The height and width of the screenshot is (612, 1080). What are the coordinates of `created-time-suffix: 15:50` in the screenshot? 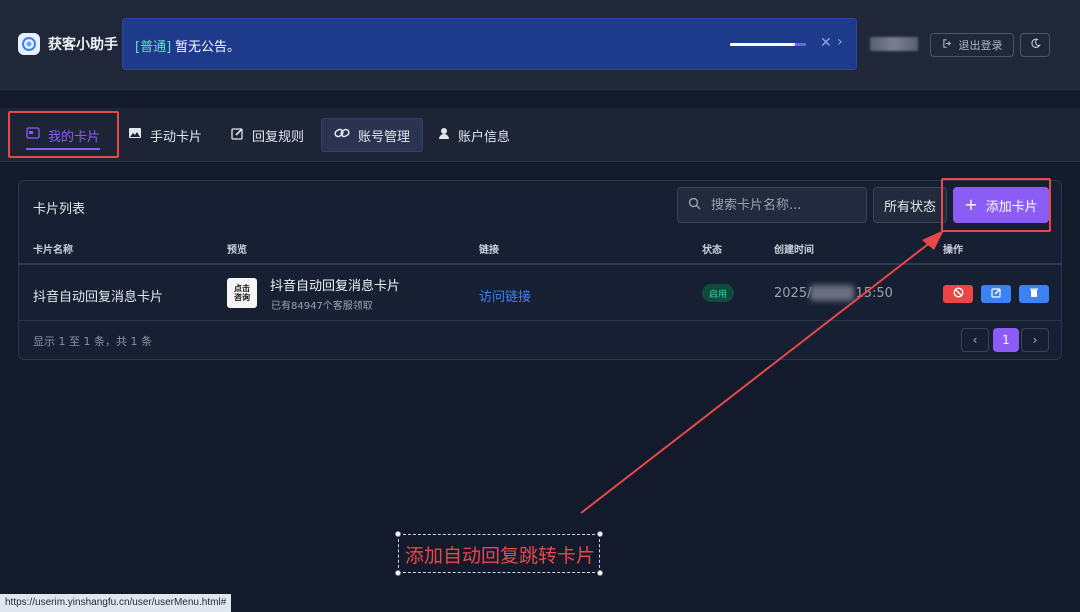 It's located at (874, 293).